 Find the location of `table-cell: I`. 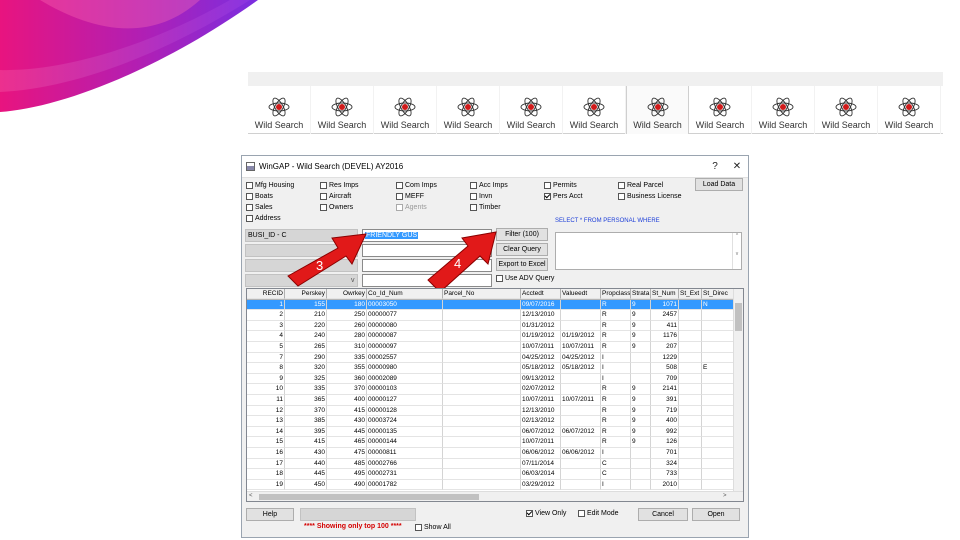

table-cell: I is located at coordinates (616, 358).